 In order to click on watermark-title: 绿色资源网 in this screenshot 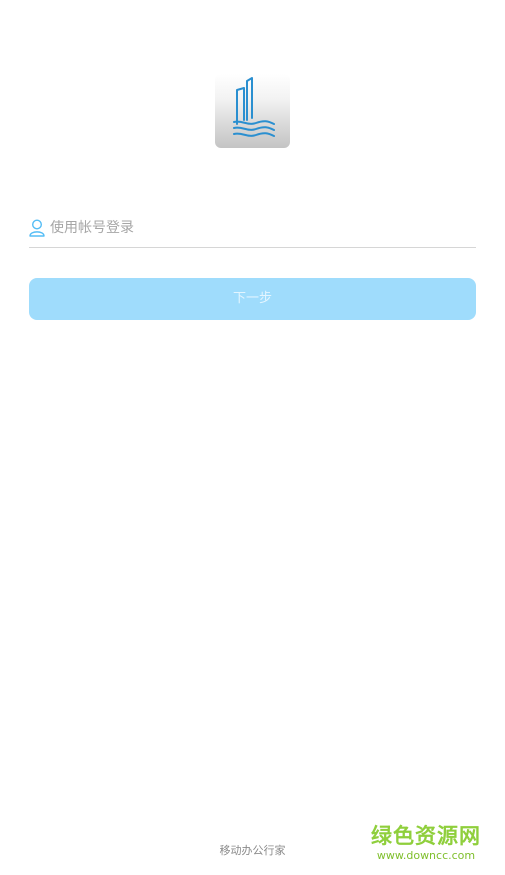, I will do `click(426, 836)`.